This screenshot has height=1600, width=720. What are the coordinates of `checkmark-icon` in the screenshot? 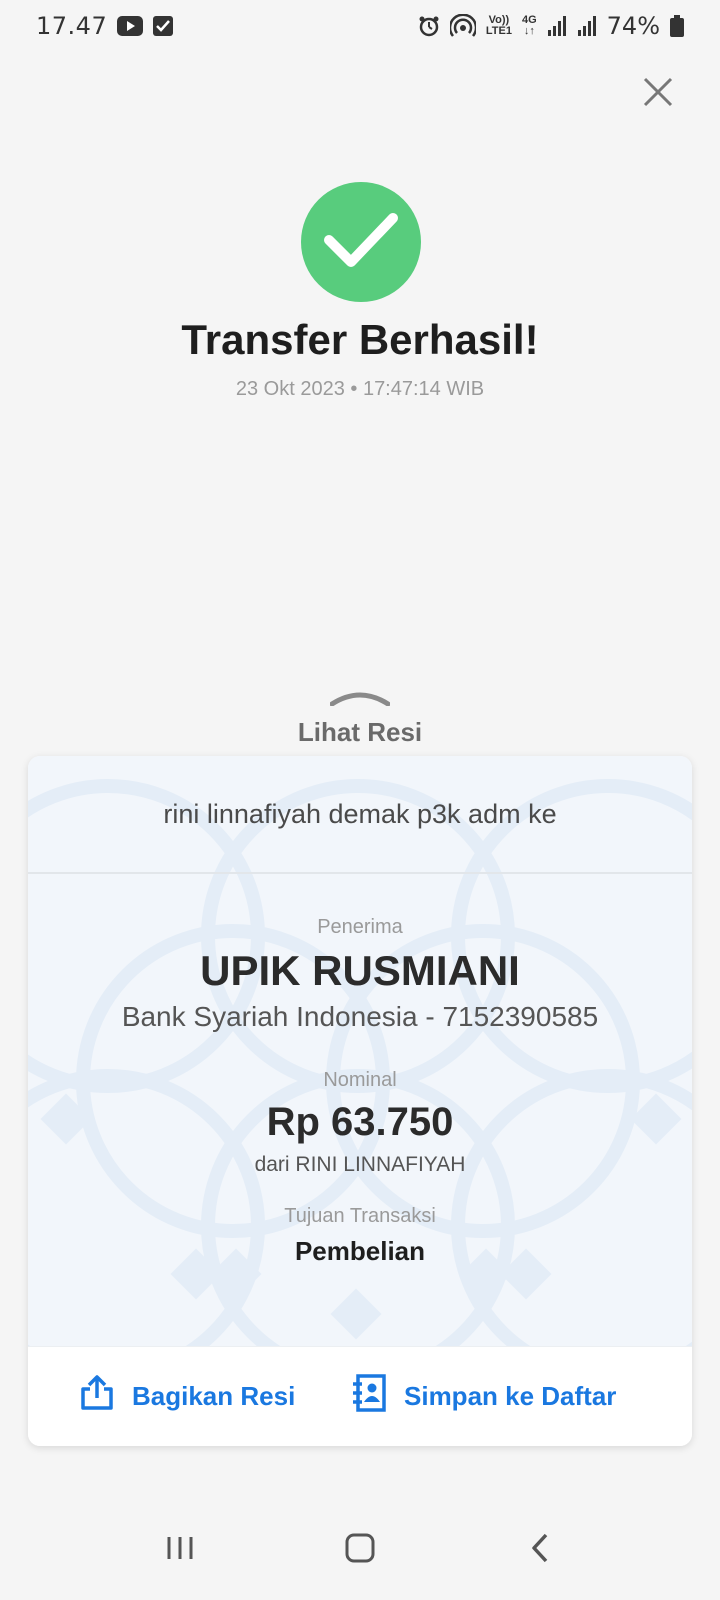 It's located at (361, 242).